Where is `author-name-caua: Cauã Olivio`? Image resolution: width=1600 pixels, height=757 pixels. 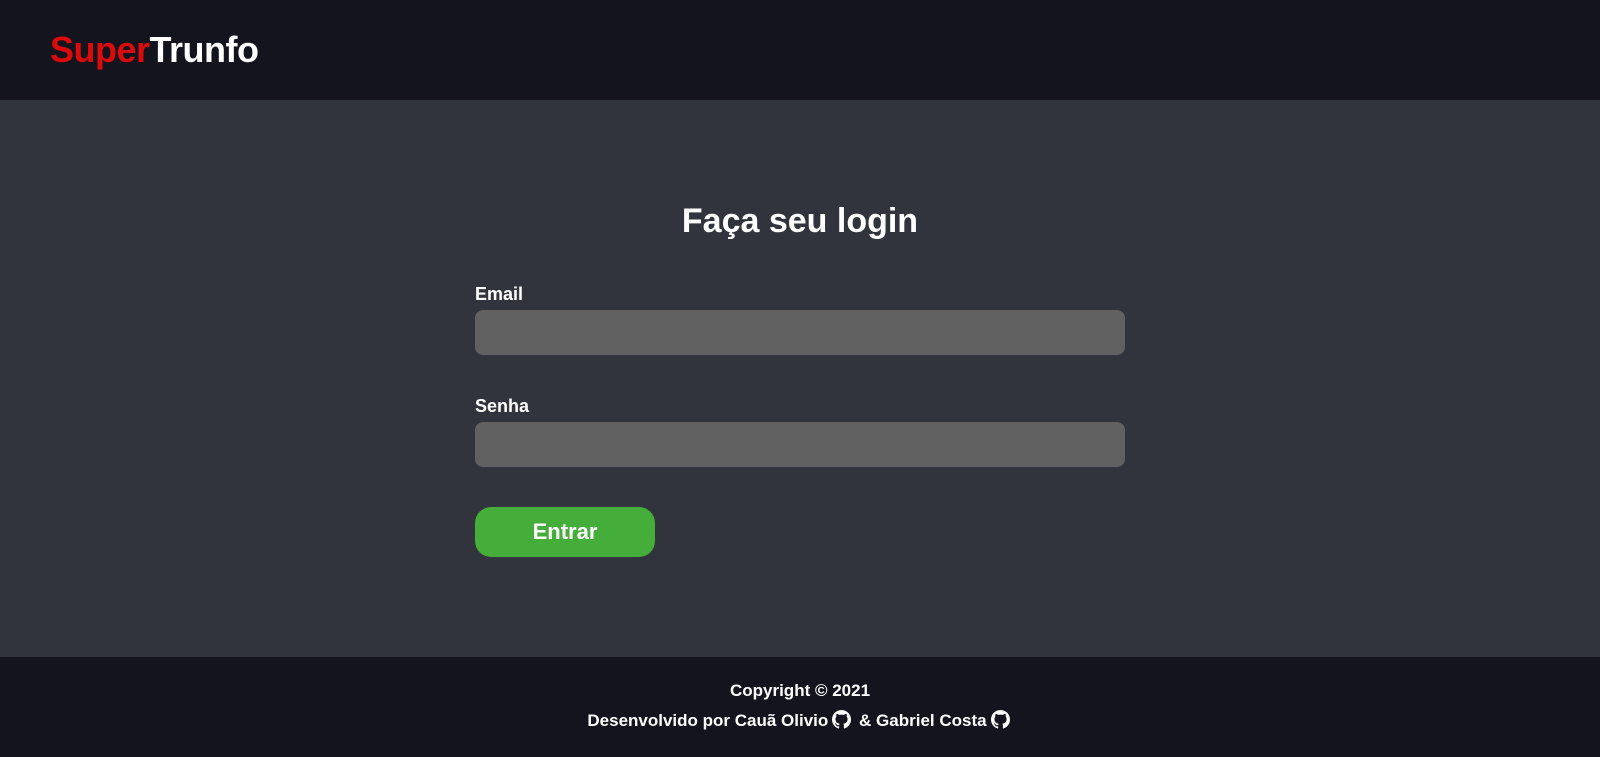
author-name-caua: Cauã Olivio is located at coordinates (781, 720).